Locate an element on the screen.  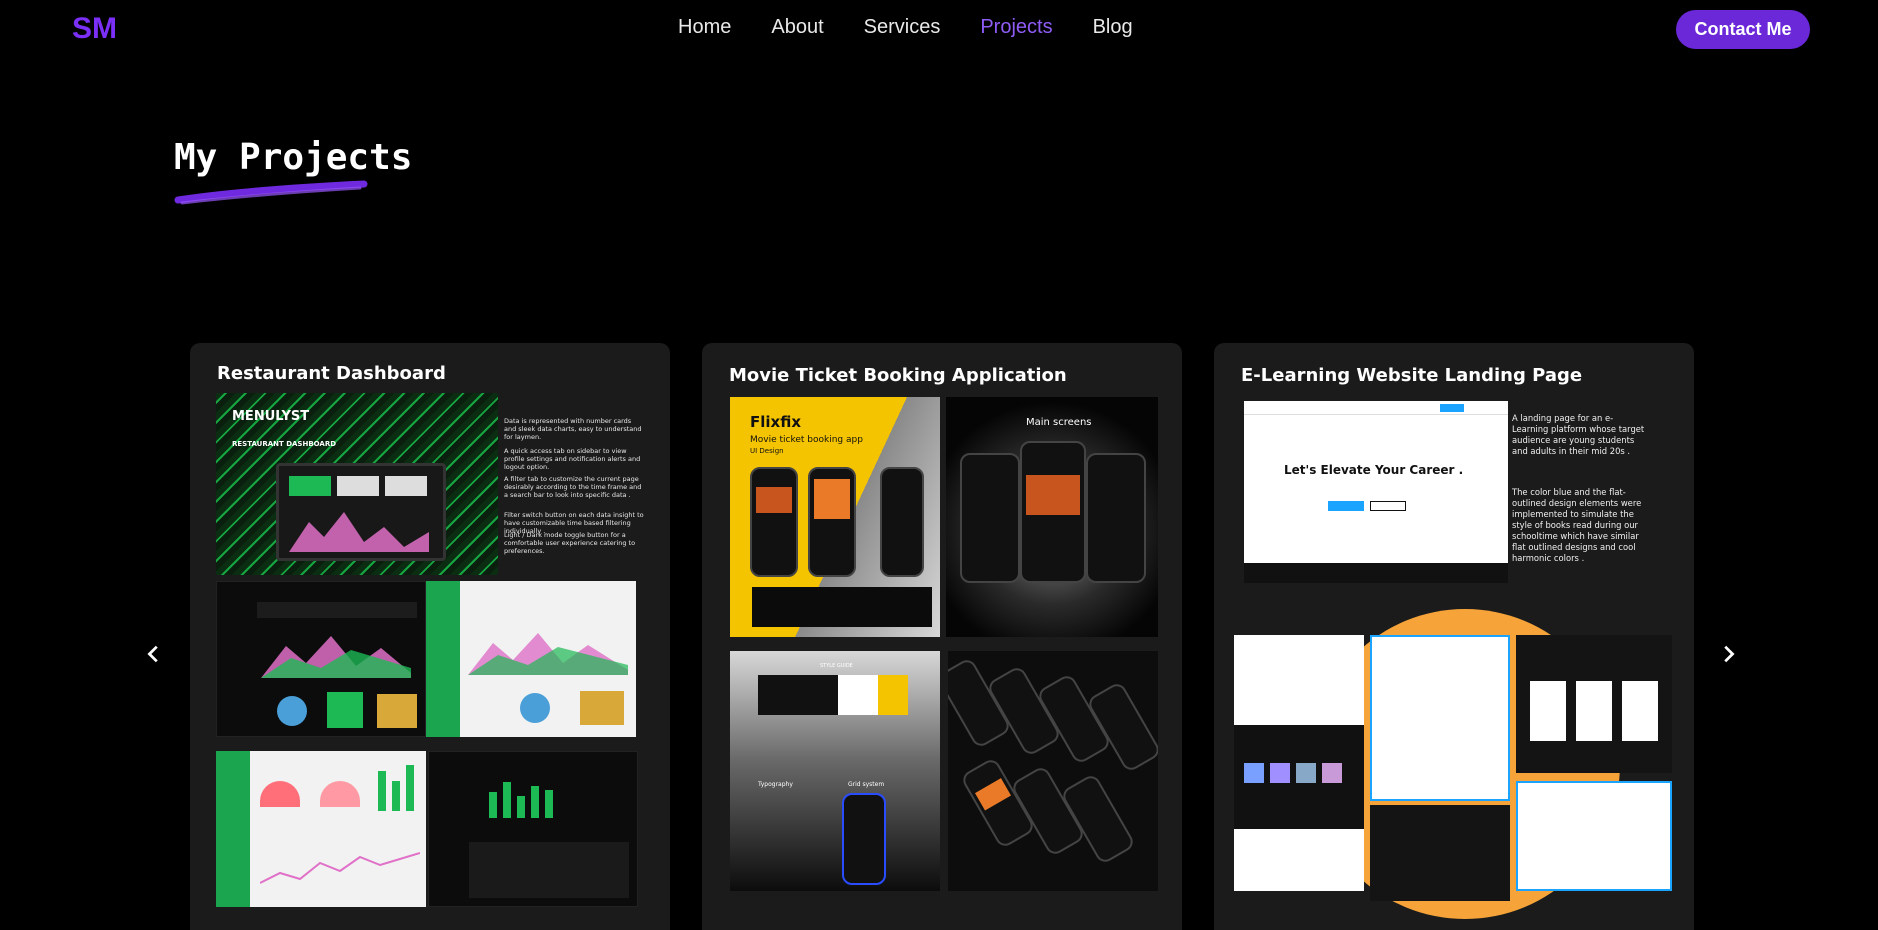
title-brush-underline is located at coordinates (271, 192).